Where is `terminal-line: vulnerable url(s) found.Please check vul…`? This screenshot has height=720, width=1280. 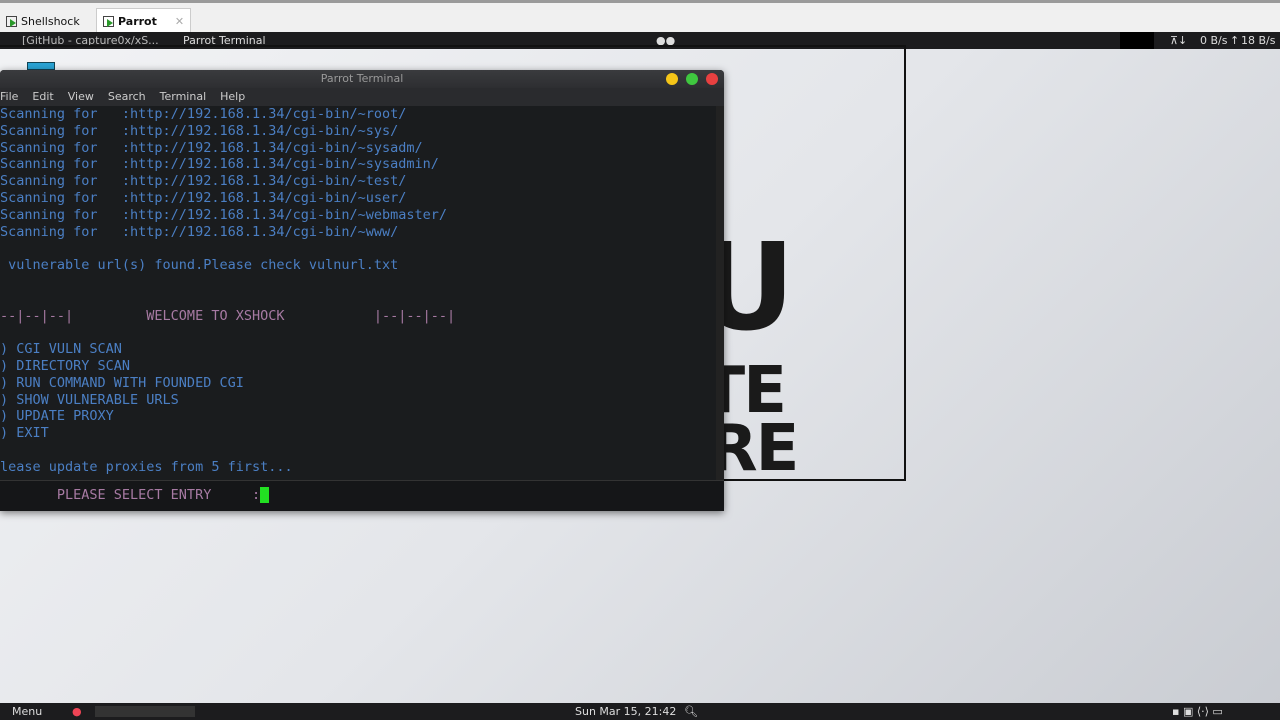 terminal-line: vulnerable url(s) found.Please check vul… is located at coordinates (199, 265).